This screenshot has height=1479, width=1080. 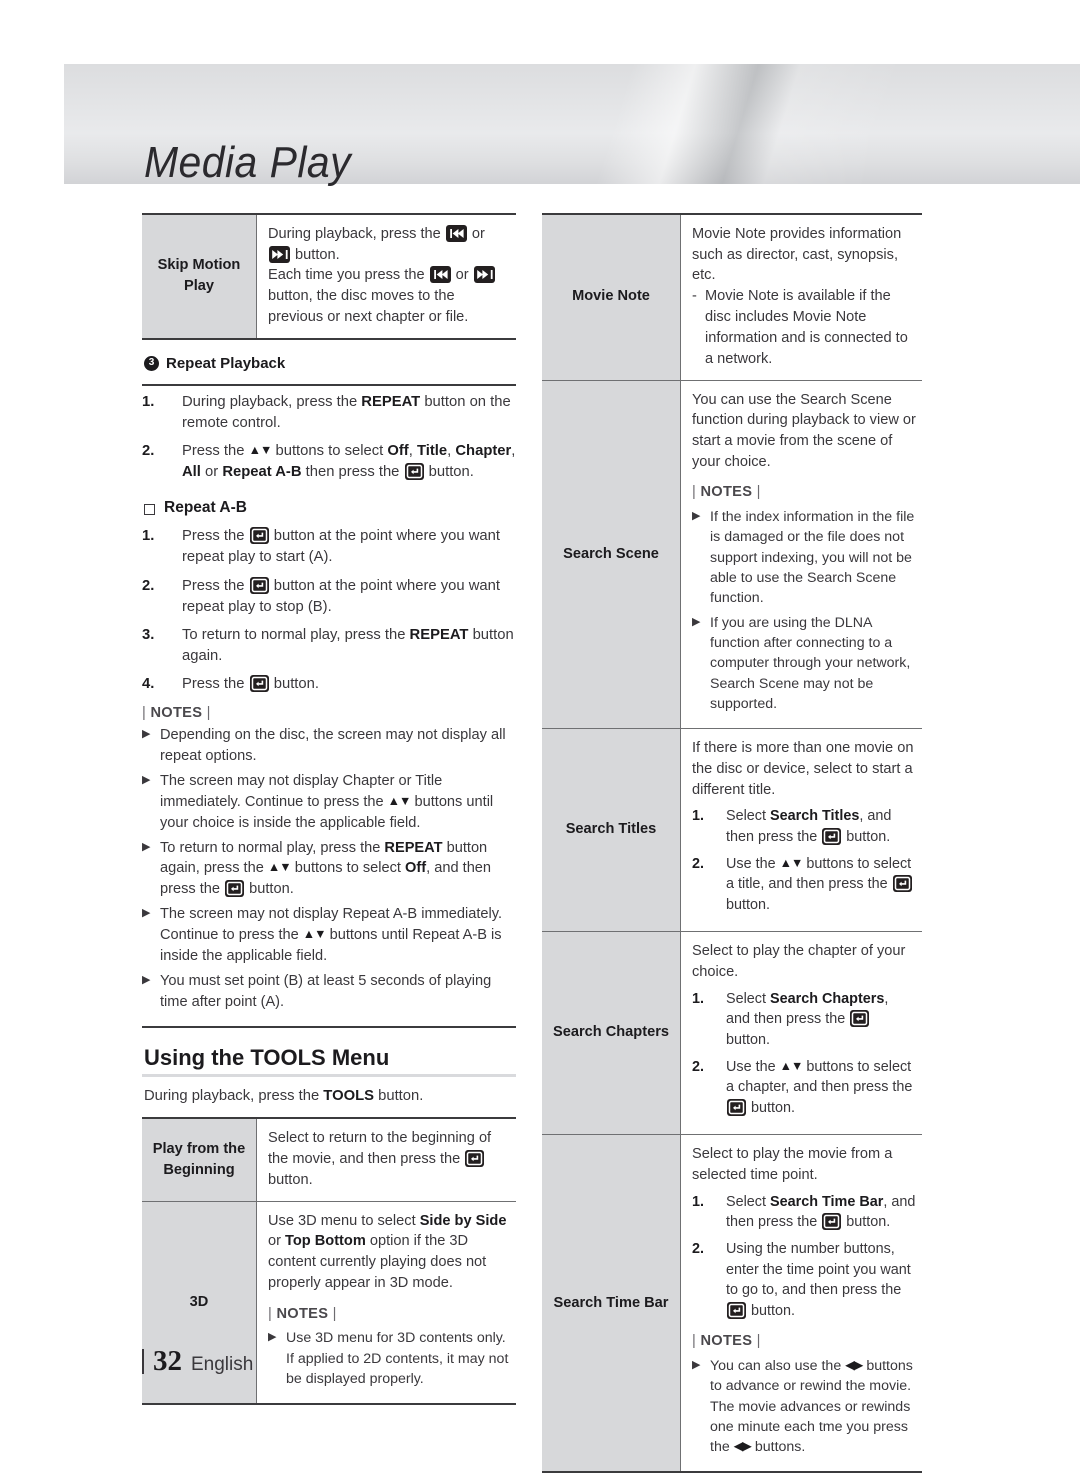 What do you see at coordinates (611, 830) in the screenshot?
I see `row-label: Search Titles` at bounding box center [611, 830].